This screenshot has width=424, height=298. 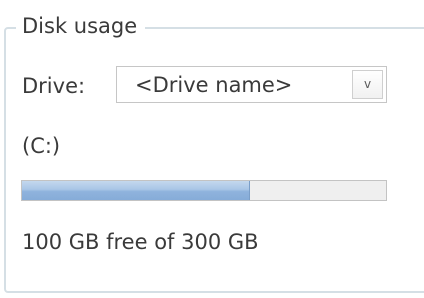 I want to click on drive-select-value: <Drive name>, so click(x=214, y=85).